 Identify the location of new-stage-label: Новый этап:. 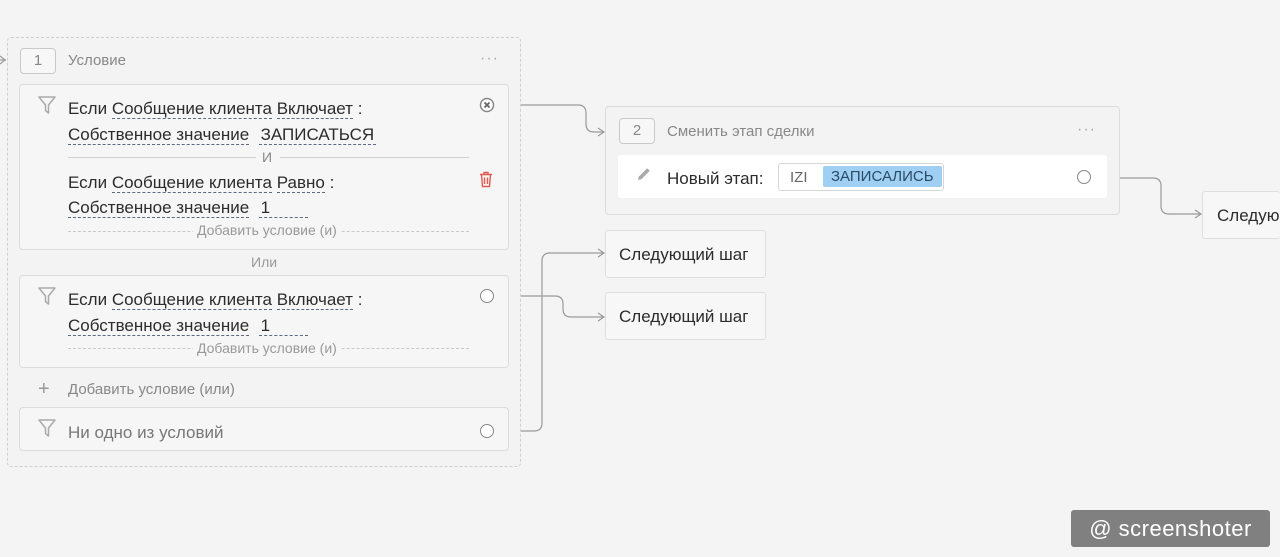
(715, 178).